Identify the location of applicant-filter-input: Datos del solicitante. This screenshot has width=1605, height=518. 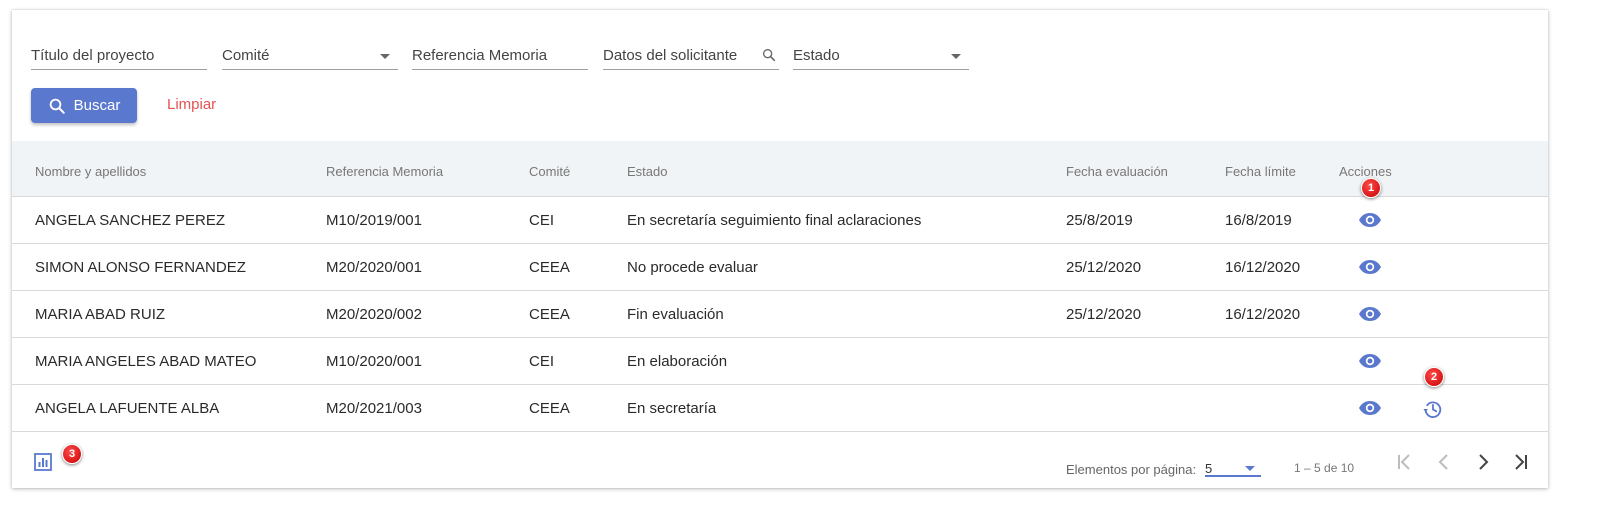
(691, 54).